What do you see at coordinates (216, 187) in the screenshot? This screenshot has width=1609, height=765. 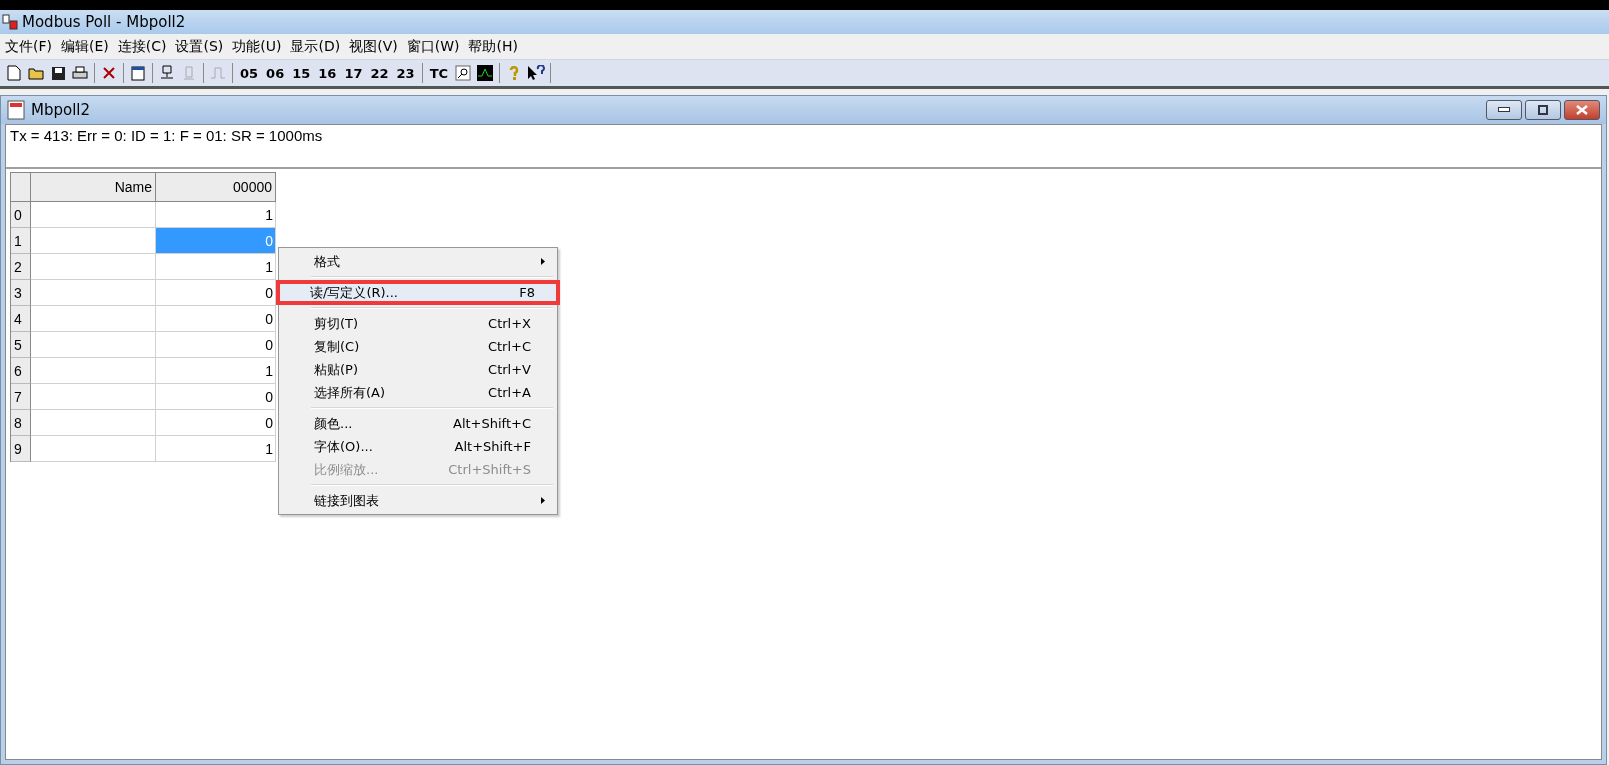 I see `column-header: 00000` at bounding box center [216, 187].